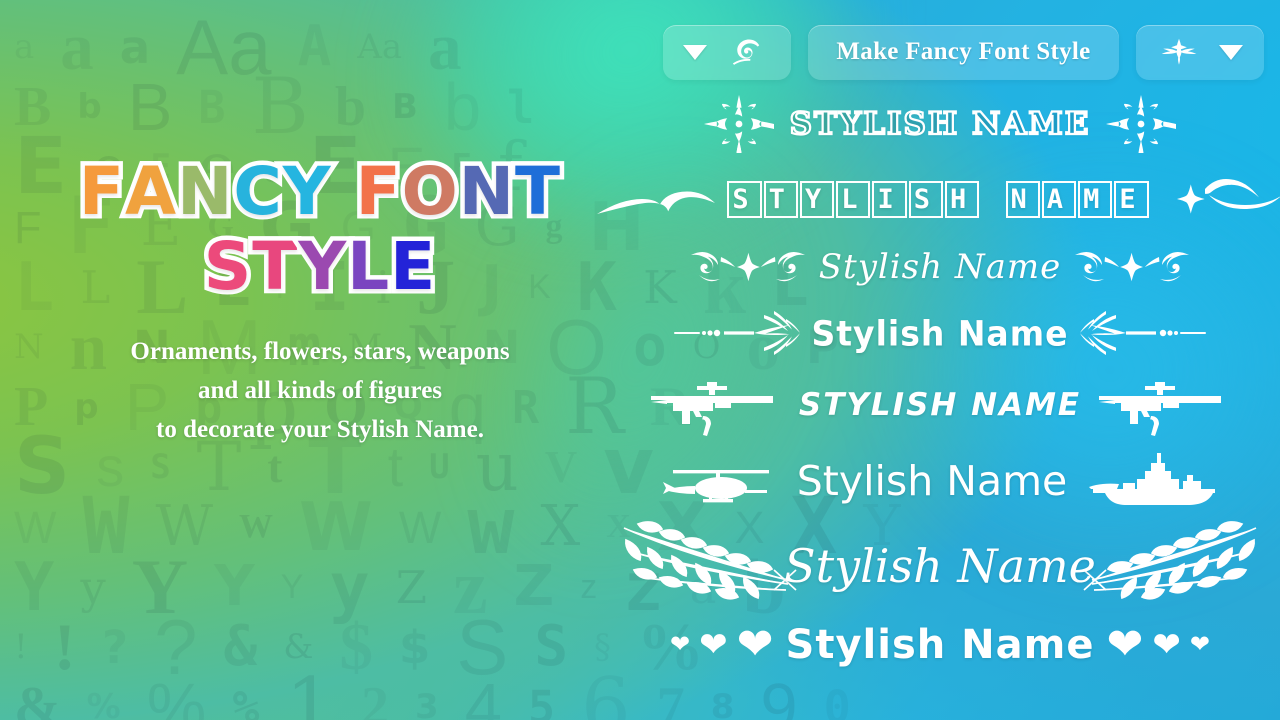  I want to click on title-letter: E, so click(413, 266).